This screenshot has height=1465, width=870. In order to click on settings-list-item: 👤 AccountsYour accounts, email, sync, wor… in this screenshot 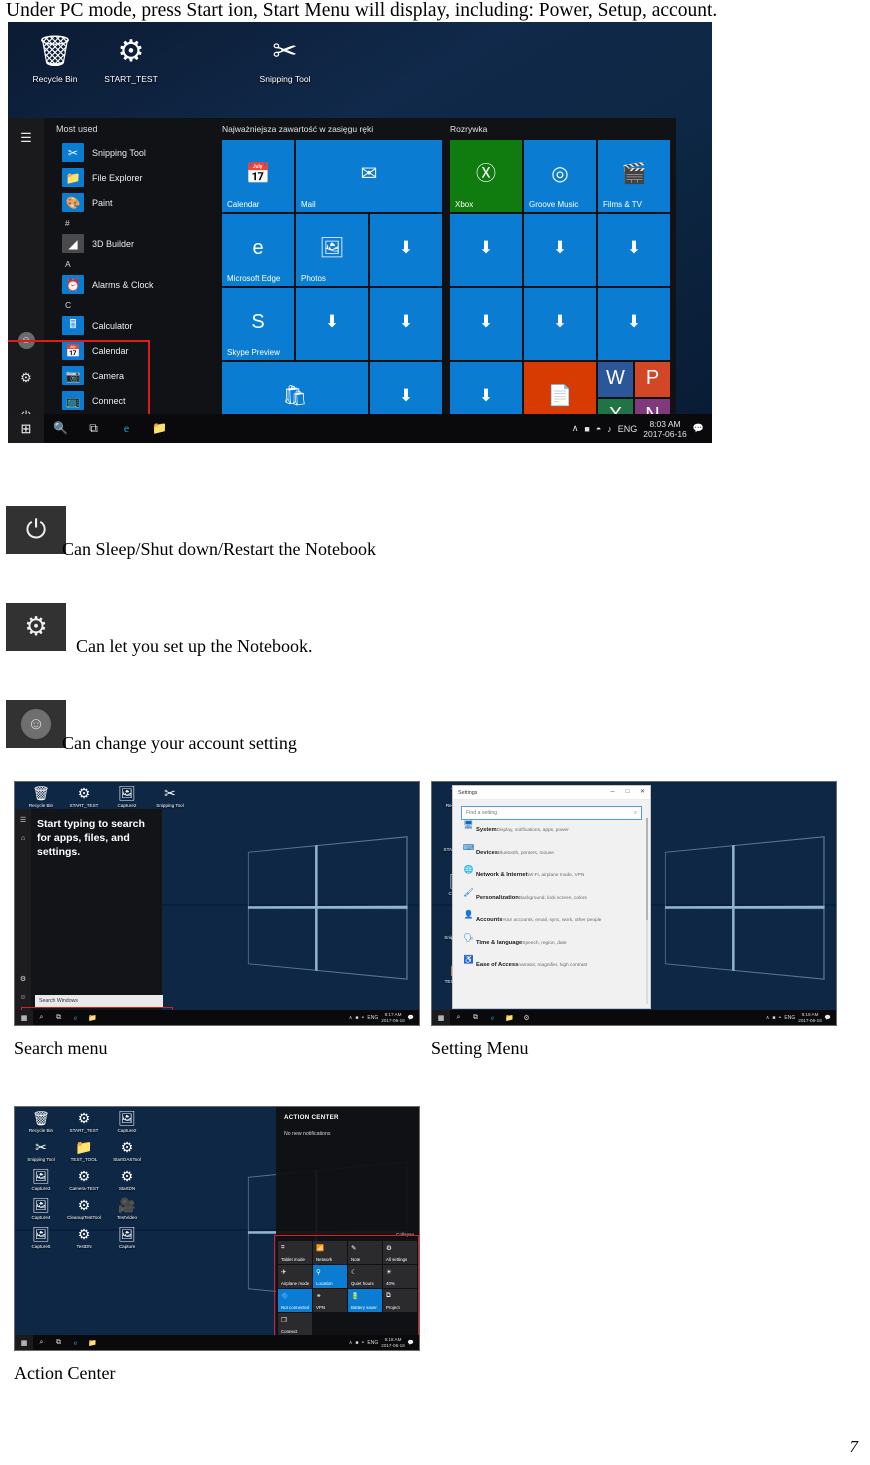, I will do `click(552, 919)`.